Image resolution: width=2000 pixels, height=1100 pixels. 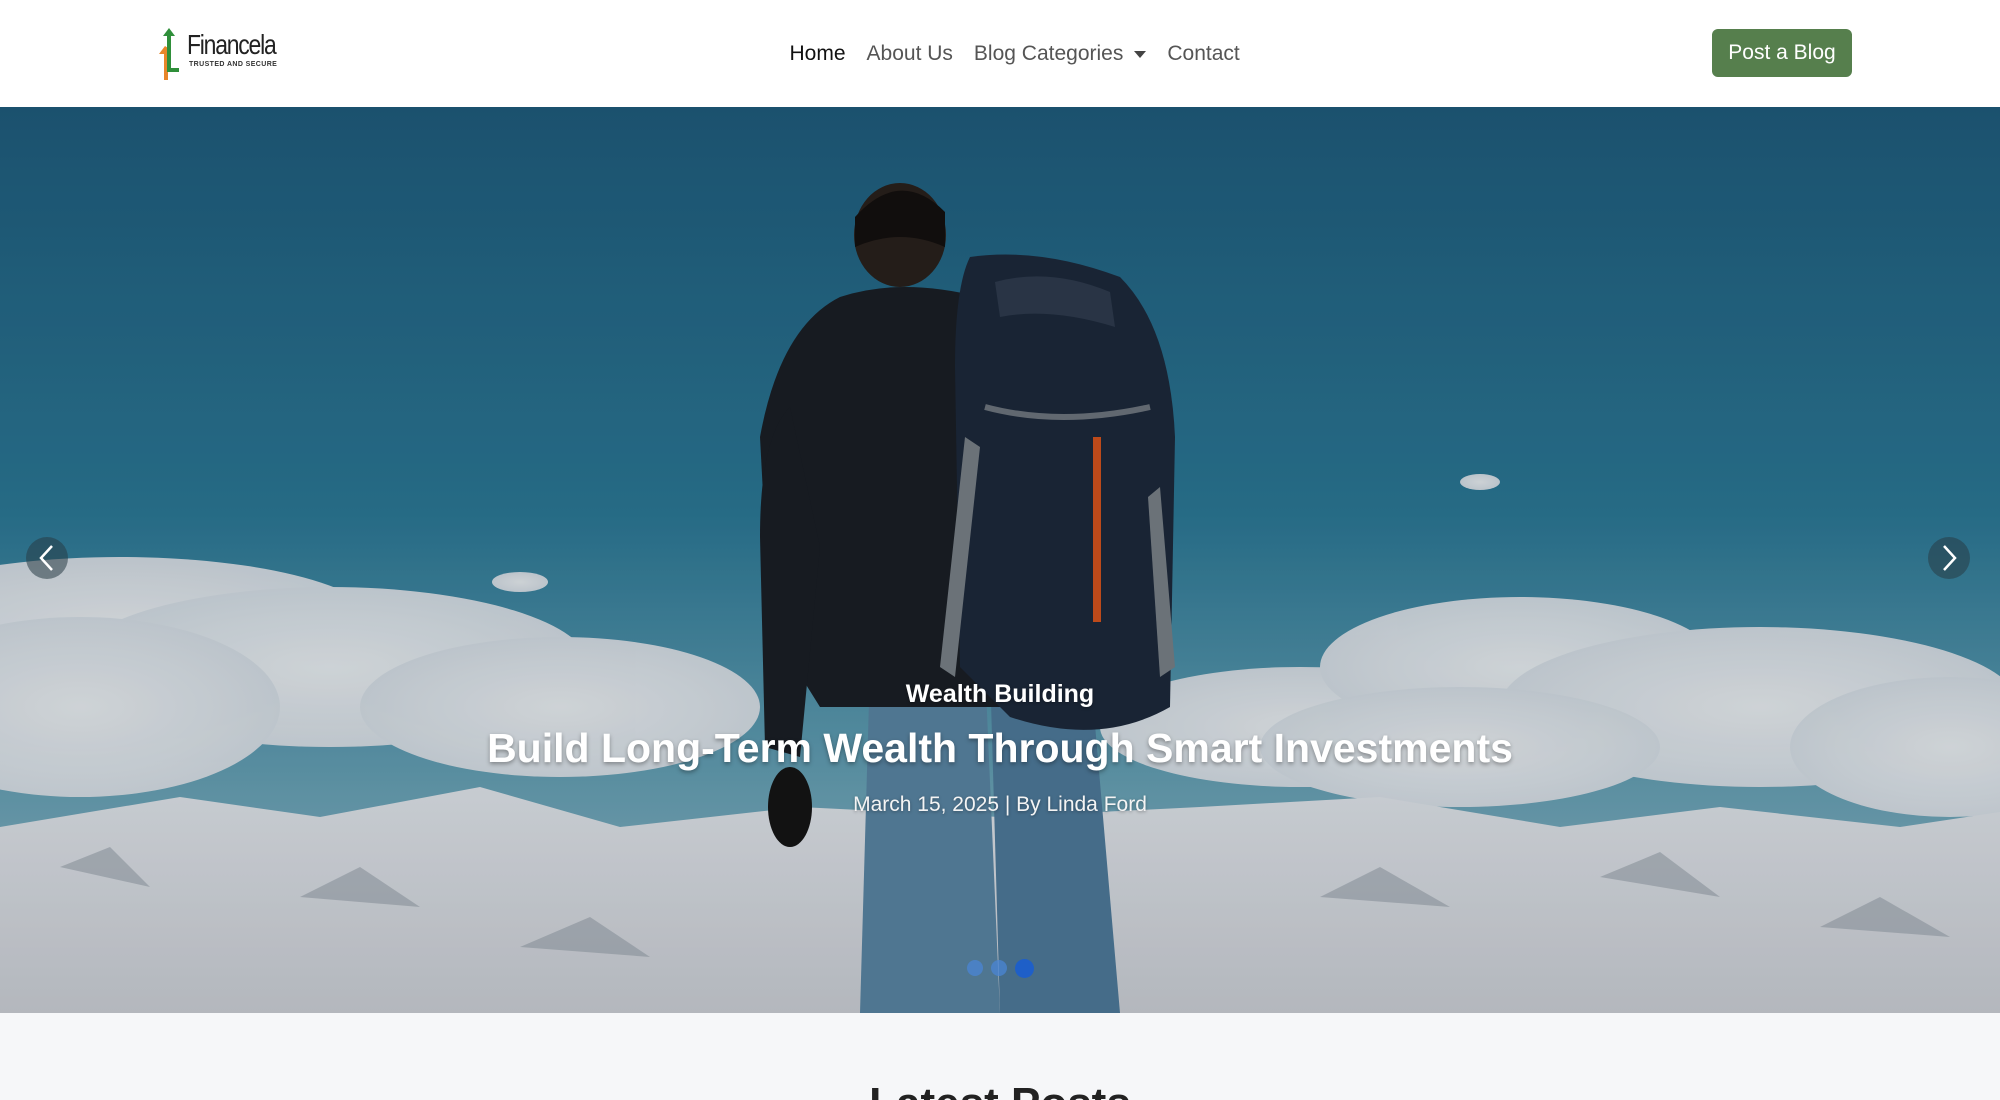 I want to click on carousel-prev-button, so click(x=47, y=558).